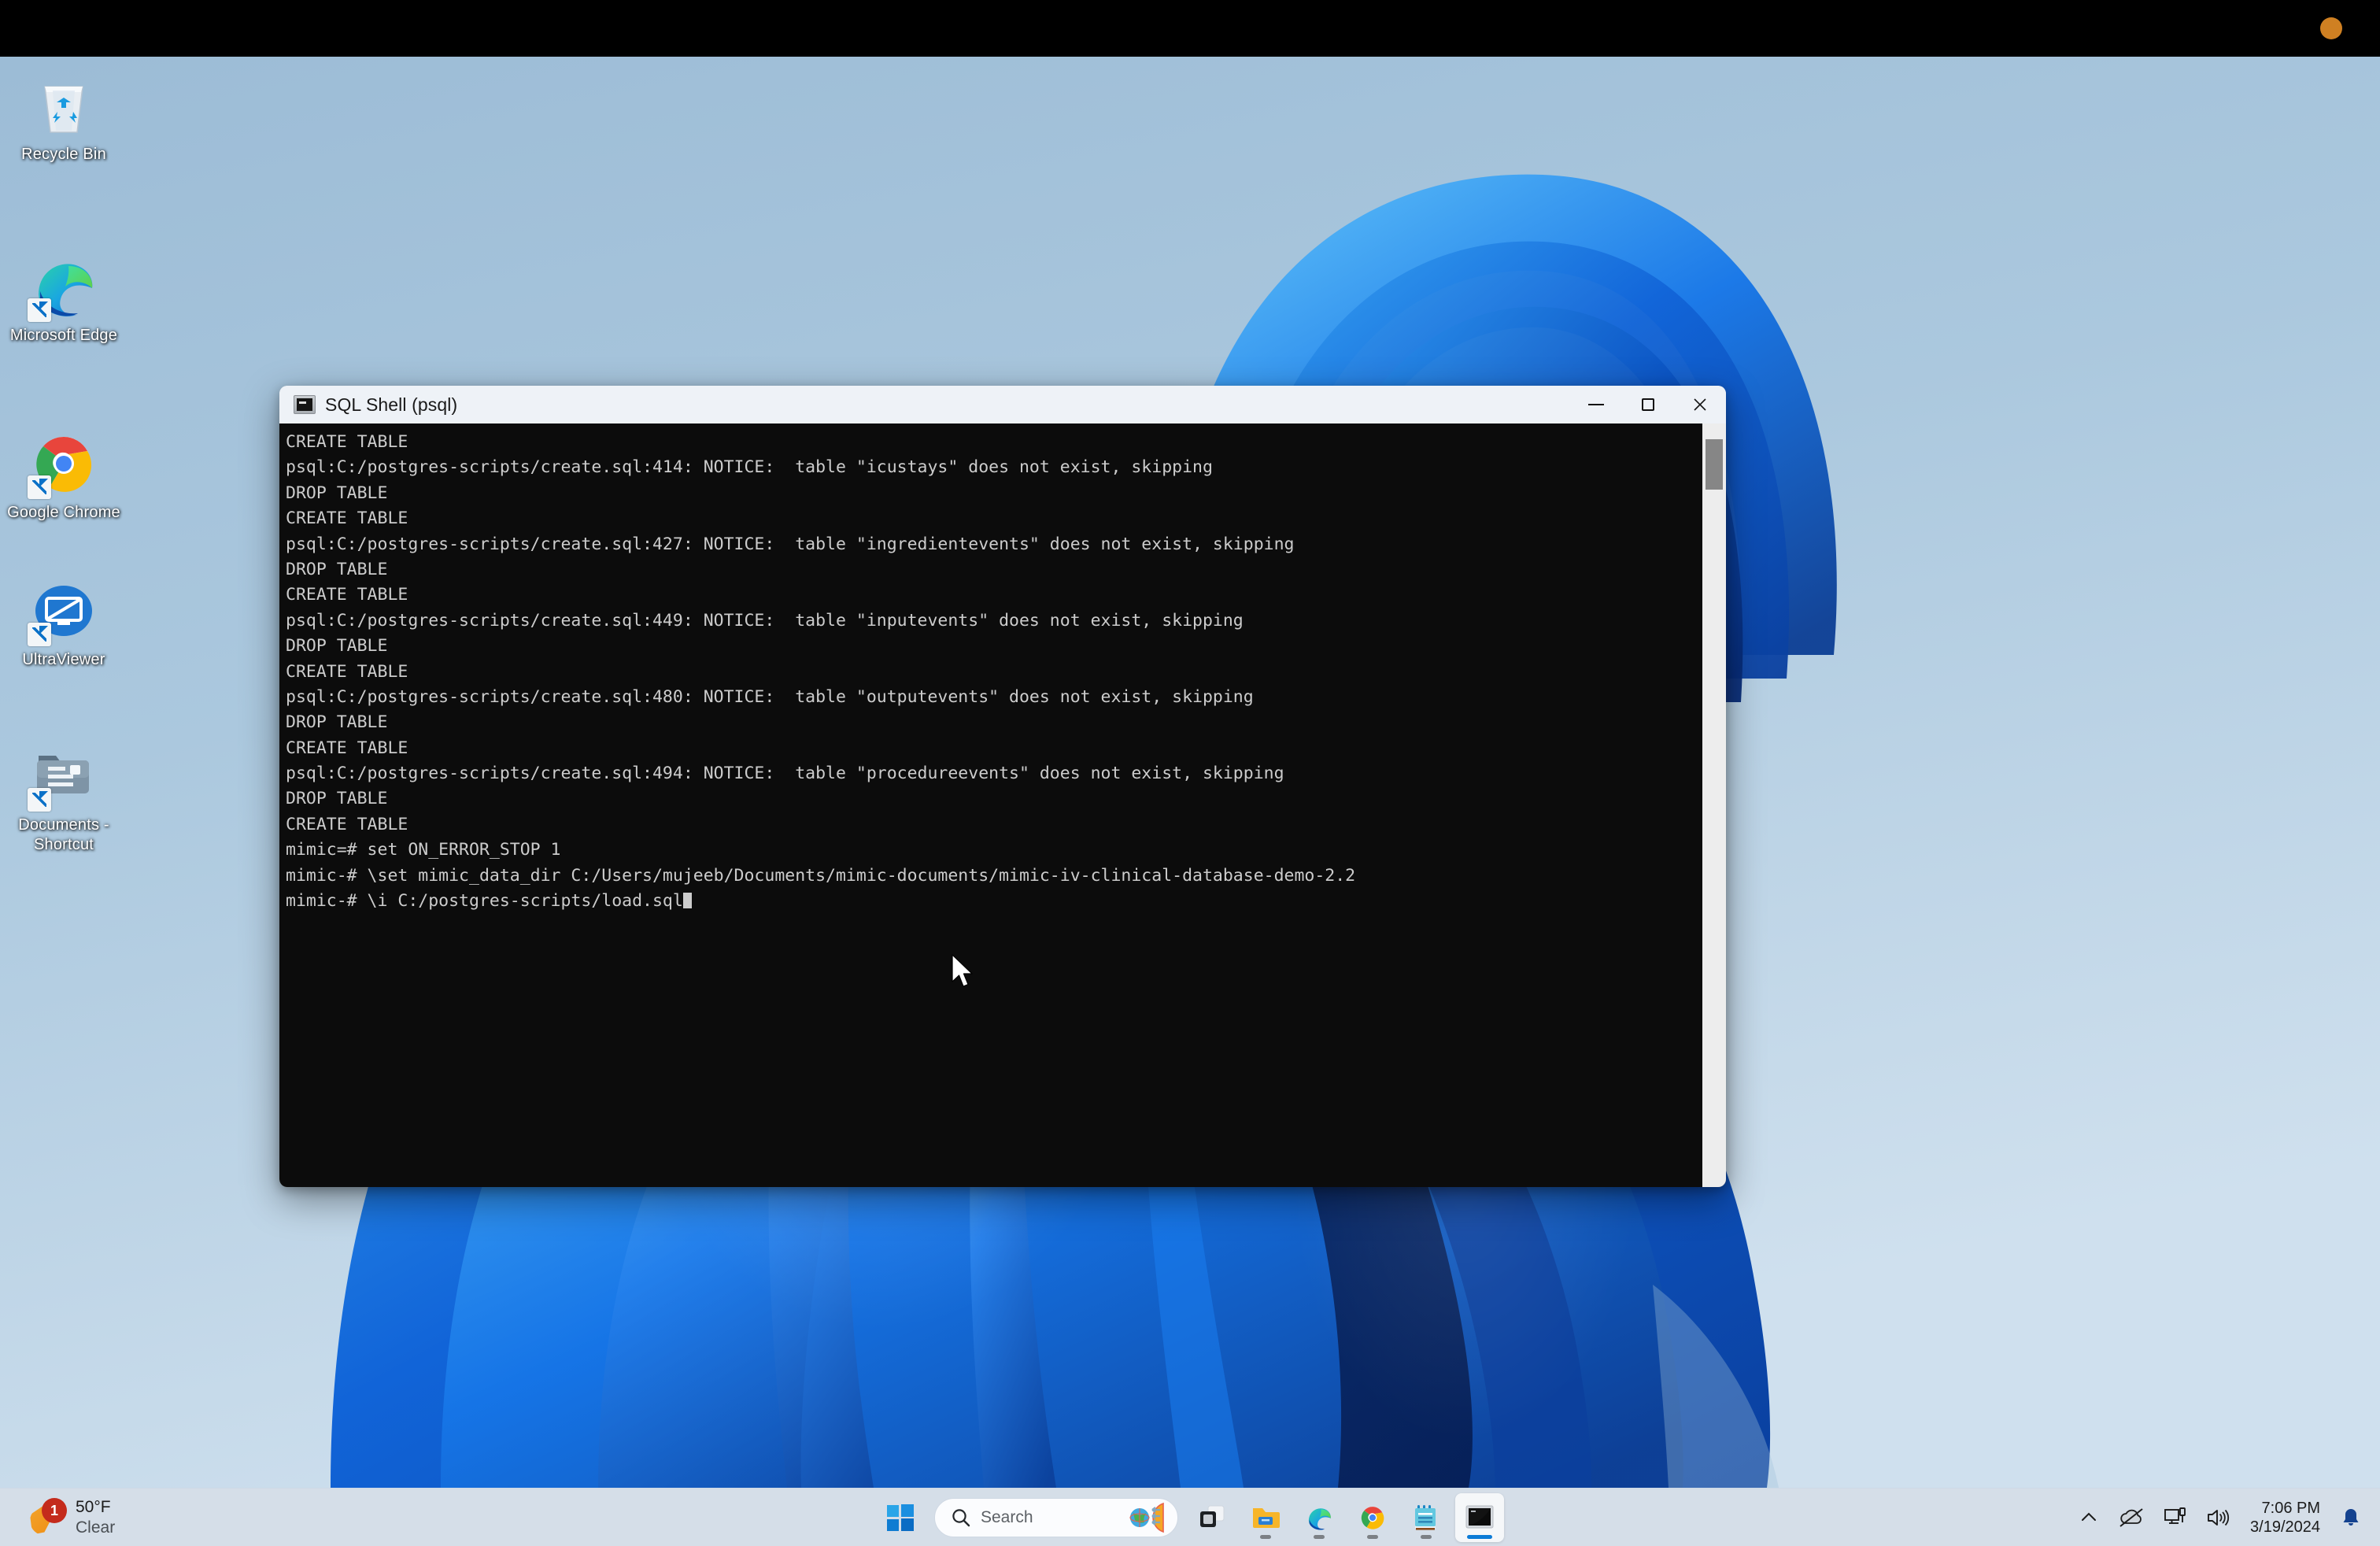 This screenshot has height=1546, width=2380. I want to click on ultraviewer-icon, so click(63, 611).